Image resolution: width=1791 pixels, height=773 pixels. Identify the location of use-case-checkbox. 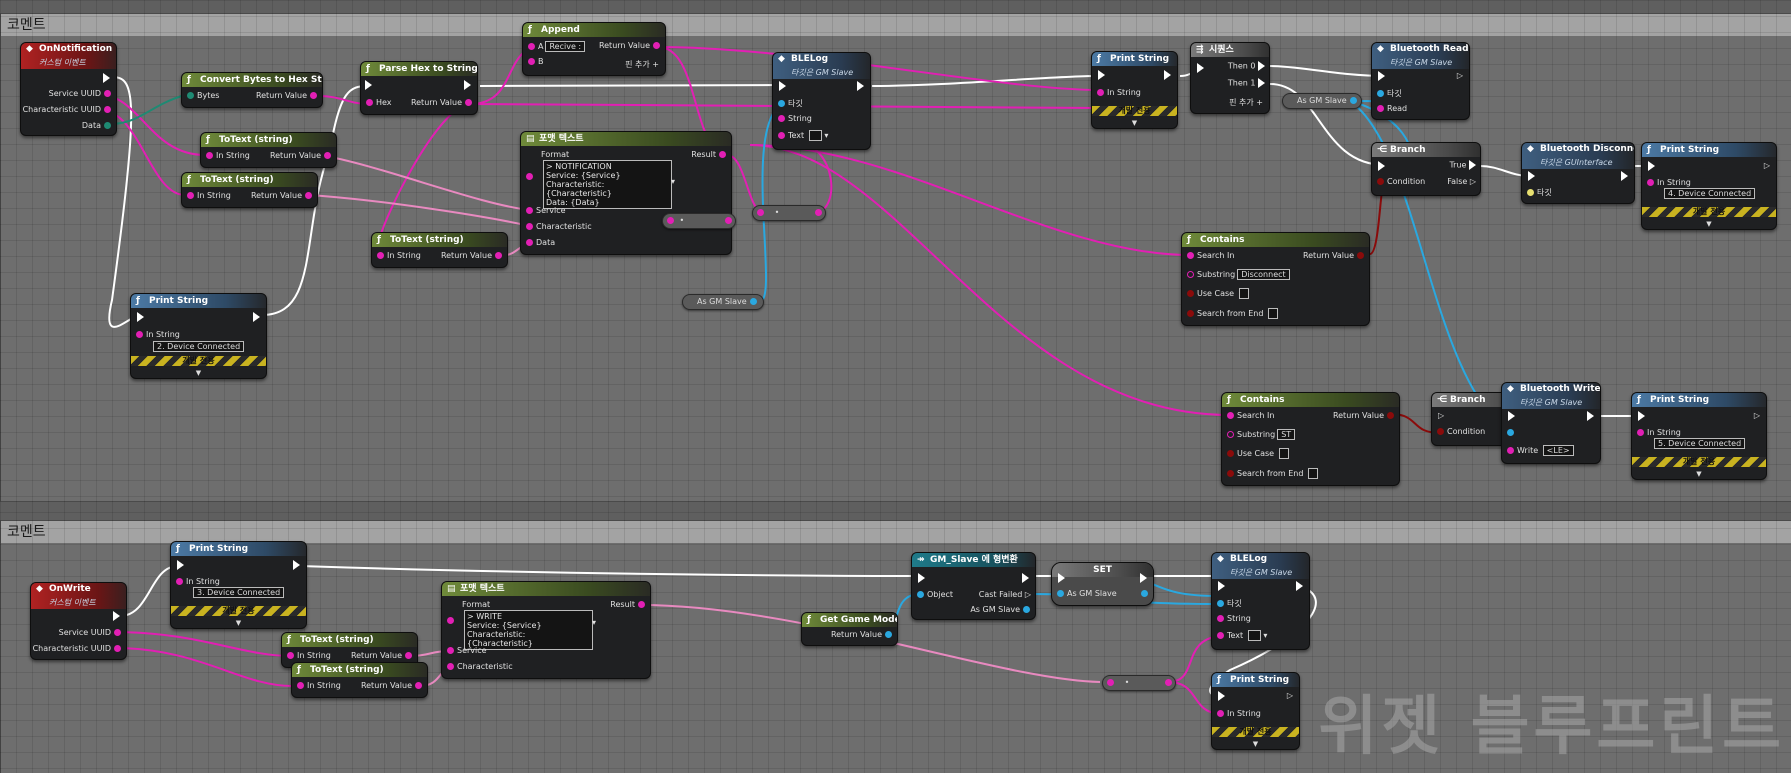
(1284, 453).